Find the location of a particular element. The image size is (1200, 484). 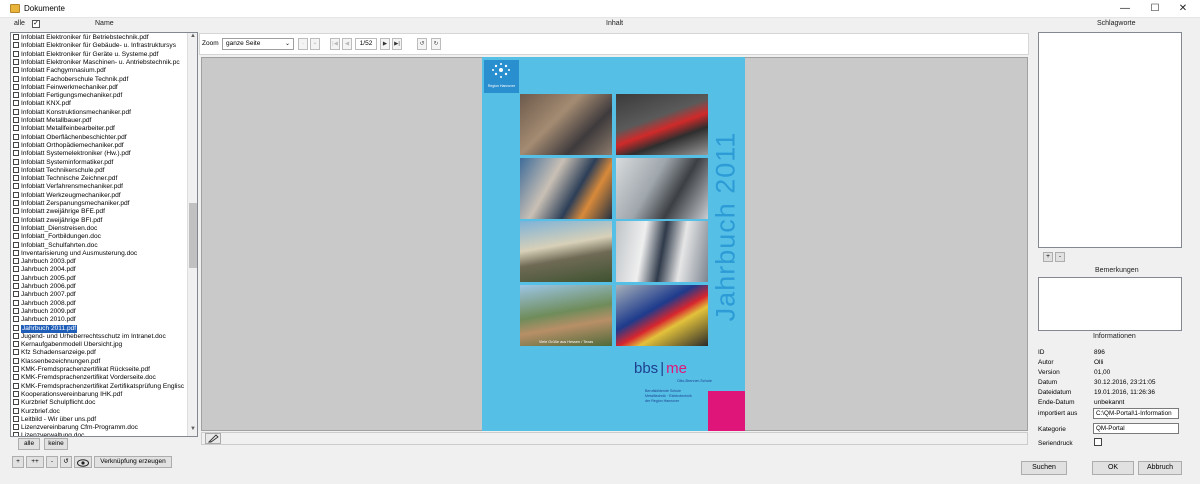

annotate-button is located at coordinates (213, 438).